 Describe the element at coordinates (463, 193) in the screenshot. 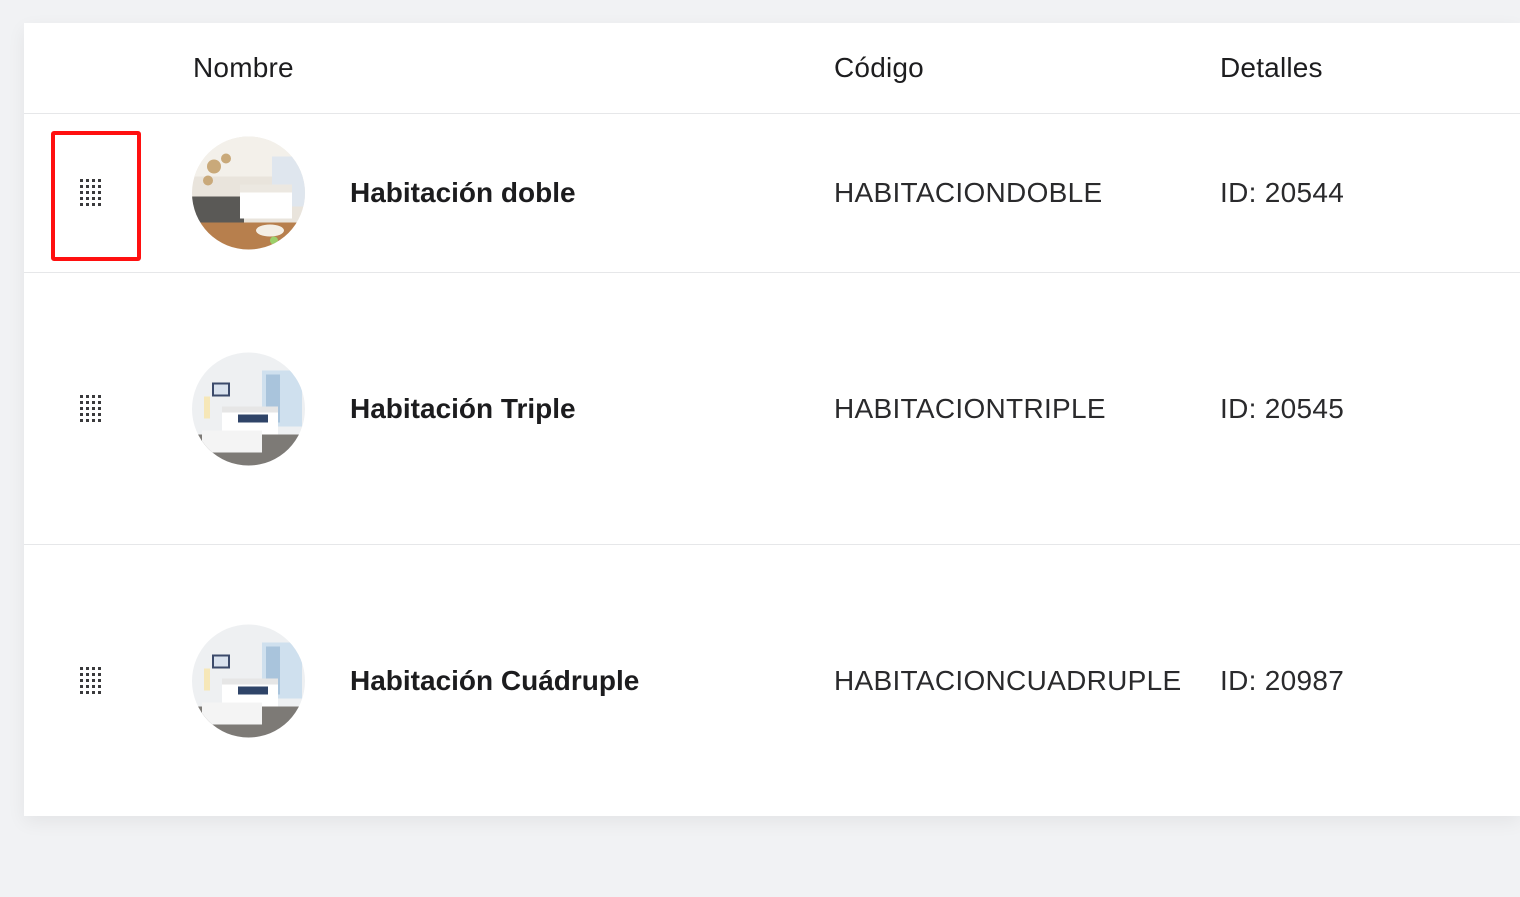

I see `room-name: Habitación doble` at that location.